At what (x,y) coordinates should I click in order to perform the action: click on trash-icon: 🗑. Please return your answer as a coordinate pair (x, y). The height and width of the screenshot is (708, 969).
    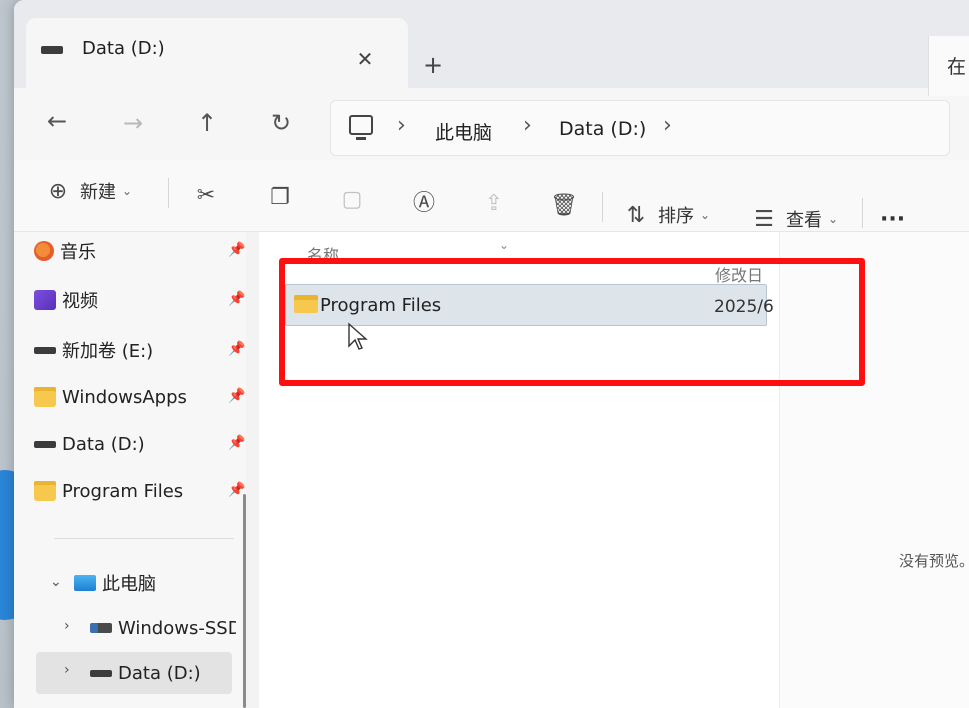
    Looking at the image, I should click on (564, 205).